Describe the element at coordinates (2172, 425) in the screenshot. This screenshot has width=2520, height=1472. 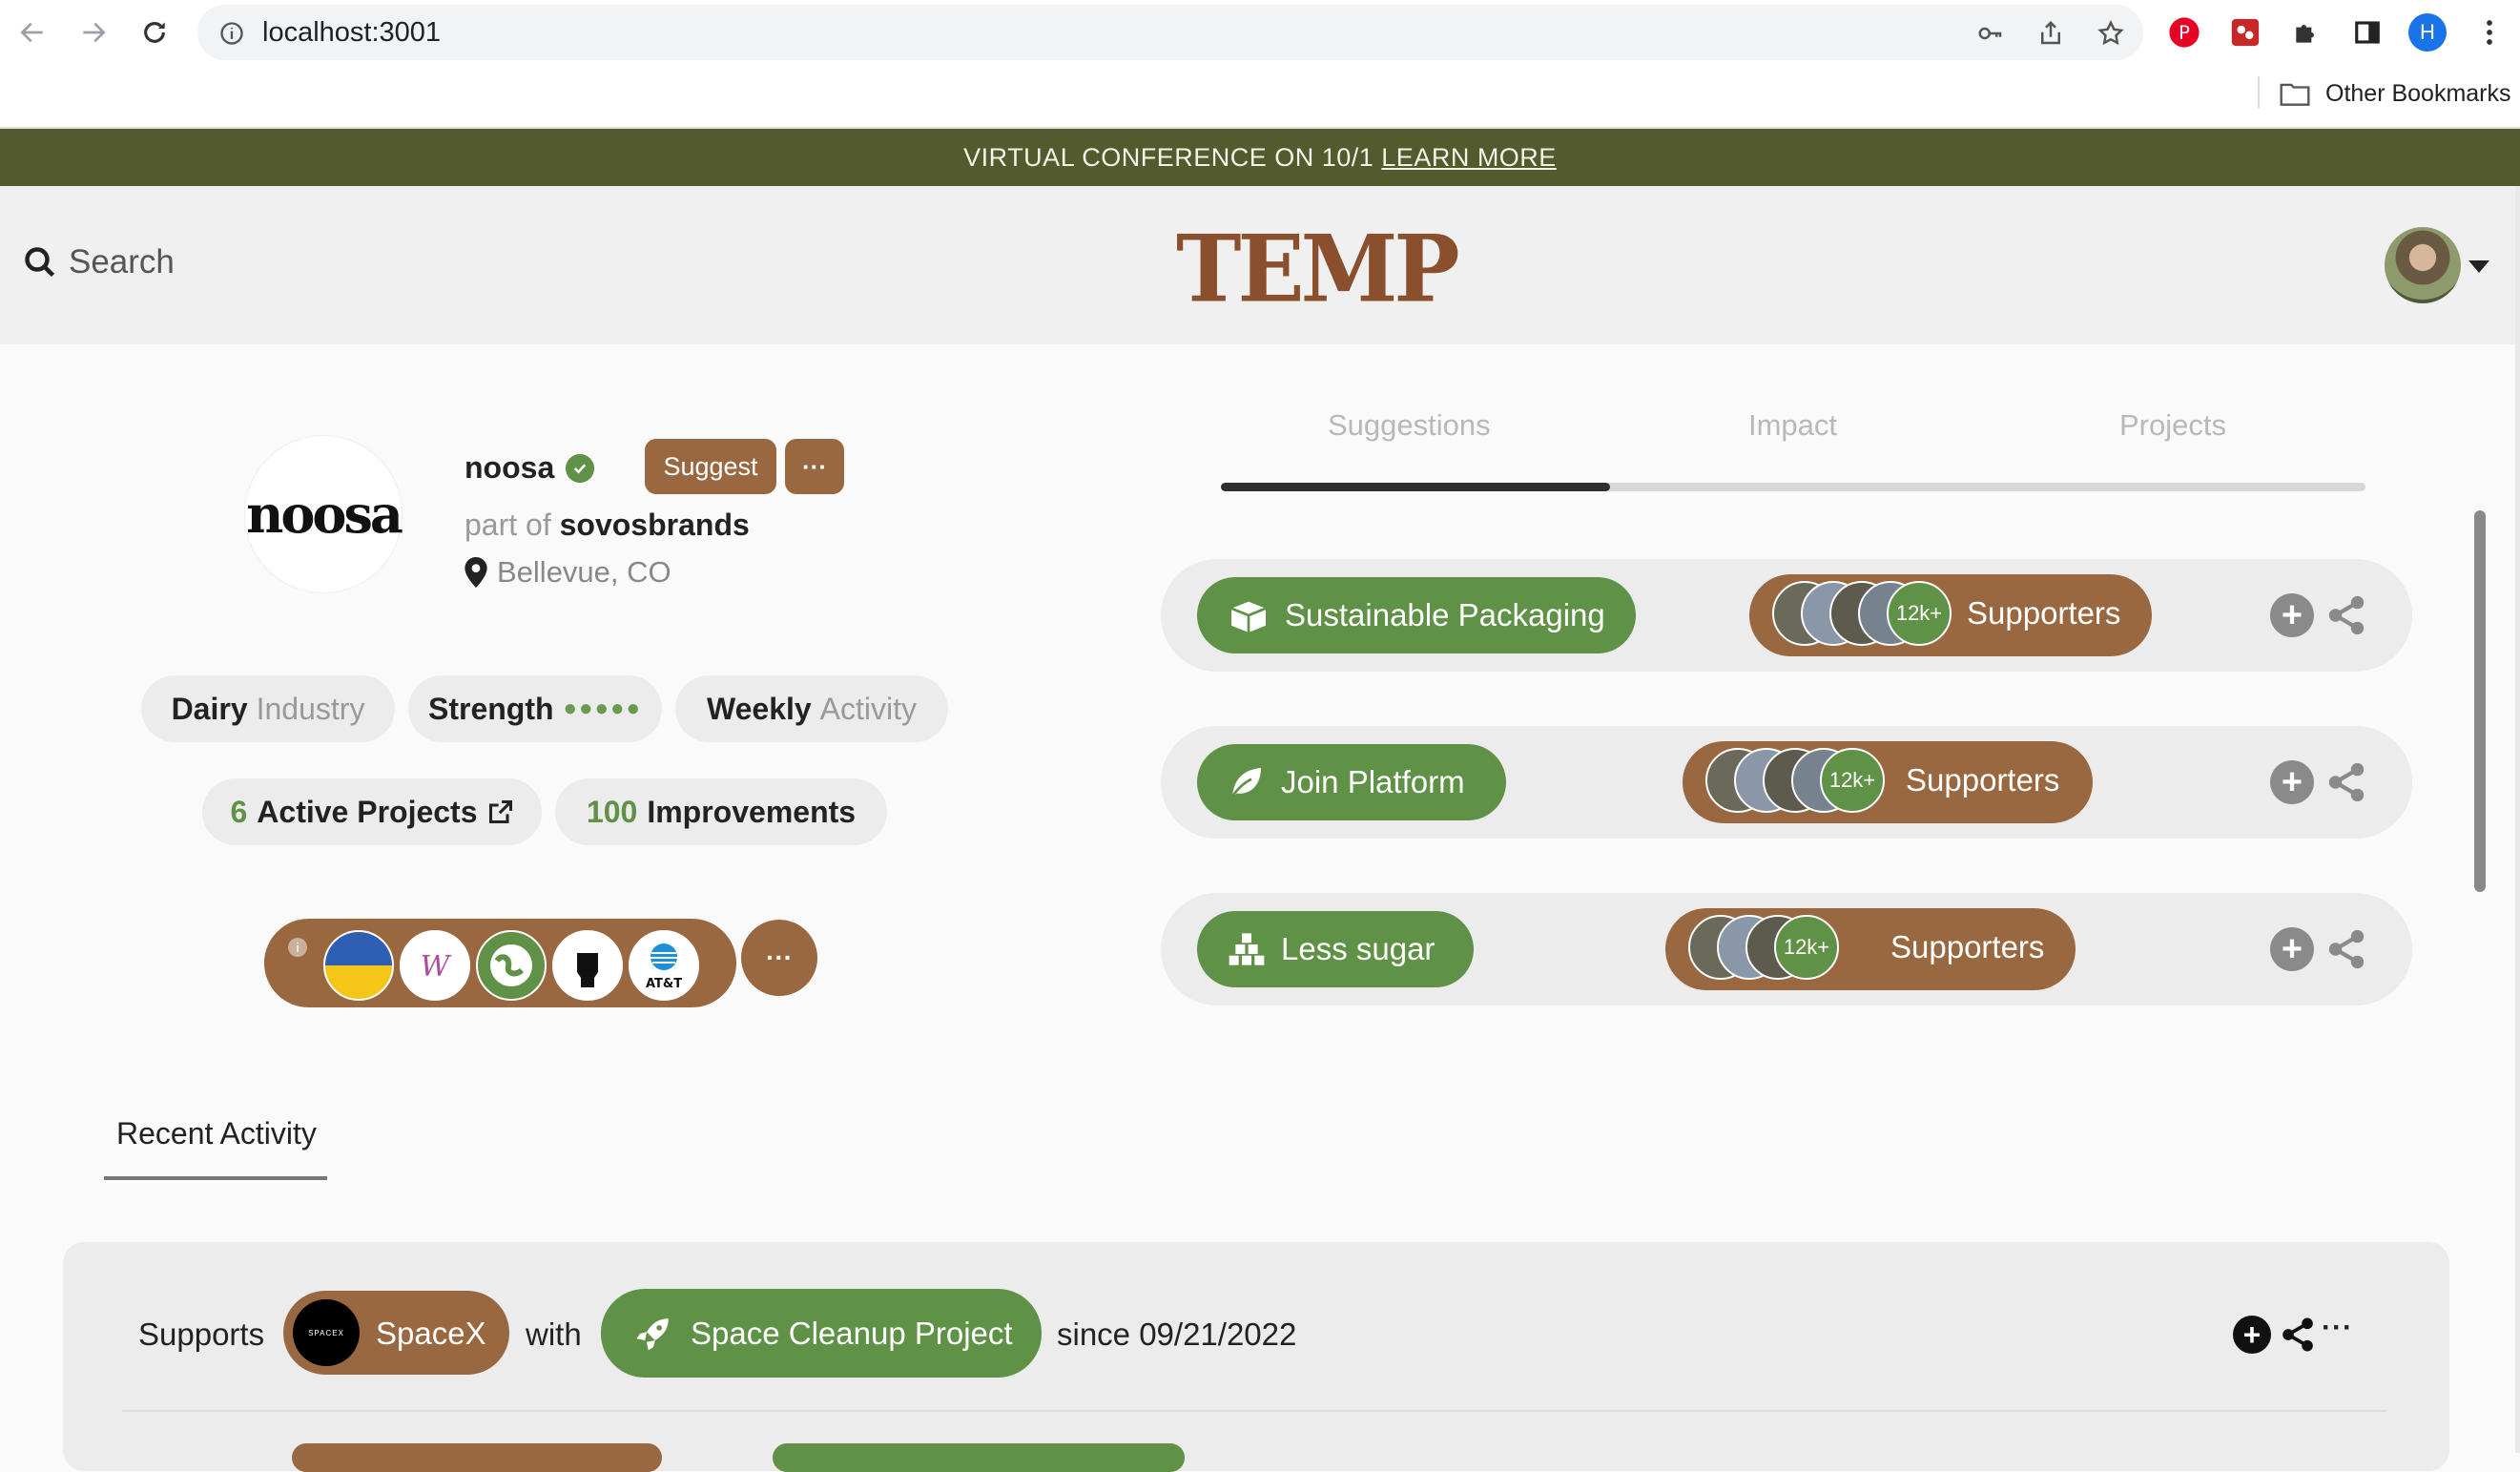
I see `tab-projects: Projects` at that location.